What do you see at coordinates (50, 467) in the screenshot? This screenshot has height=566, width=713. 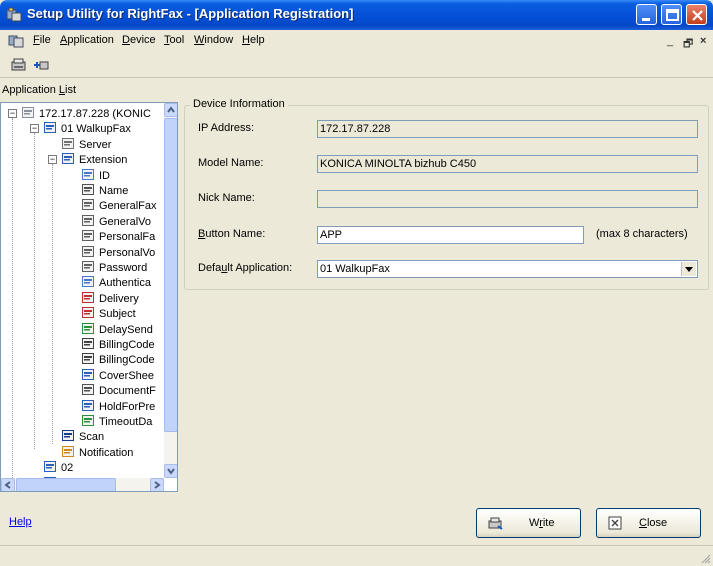 I see `application-icon` at bounding box center [50, 467].